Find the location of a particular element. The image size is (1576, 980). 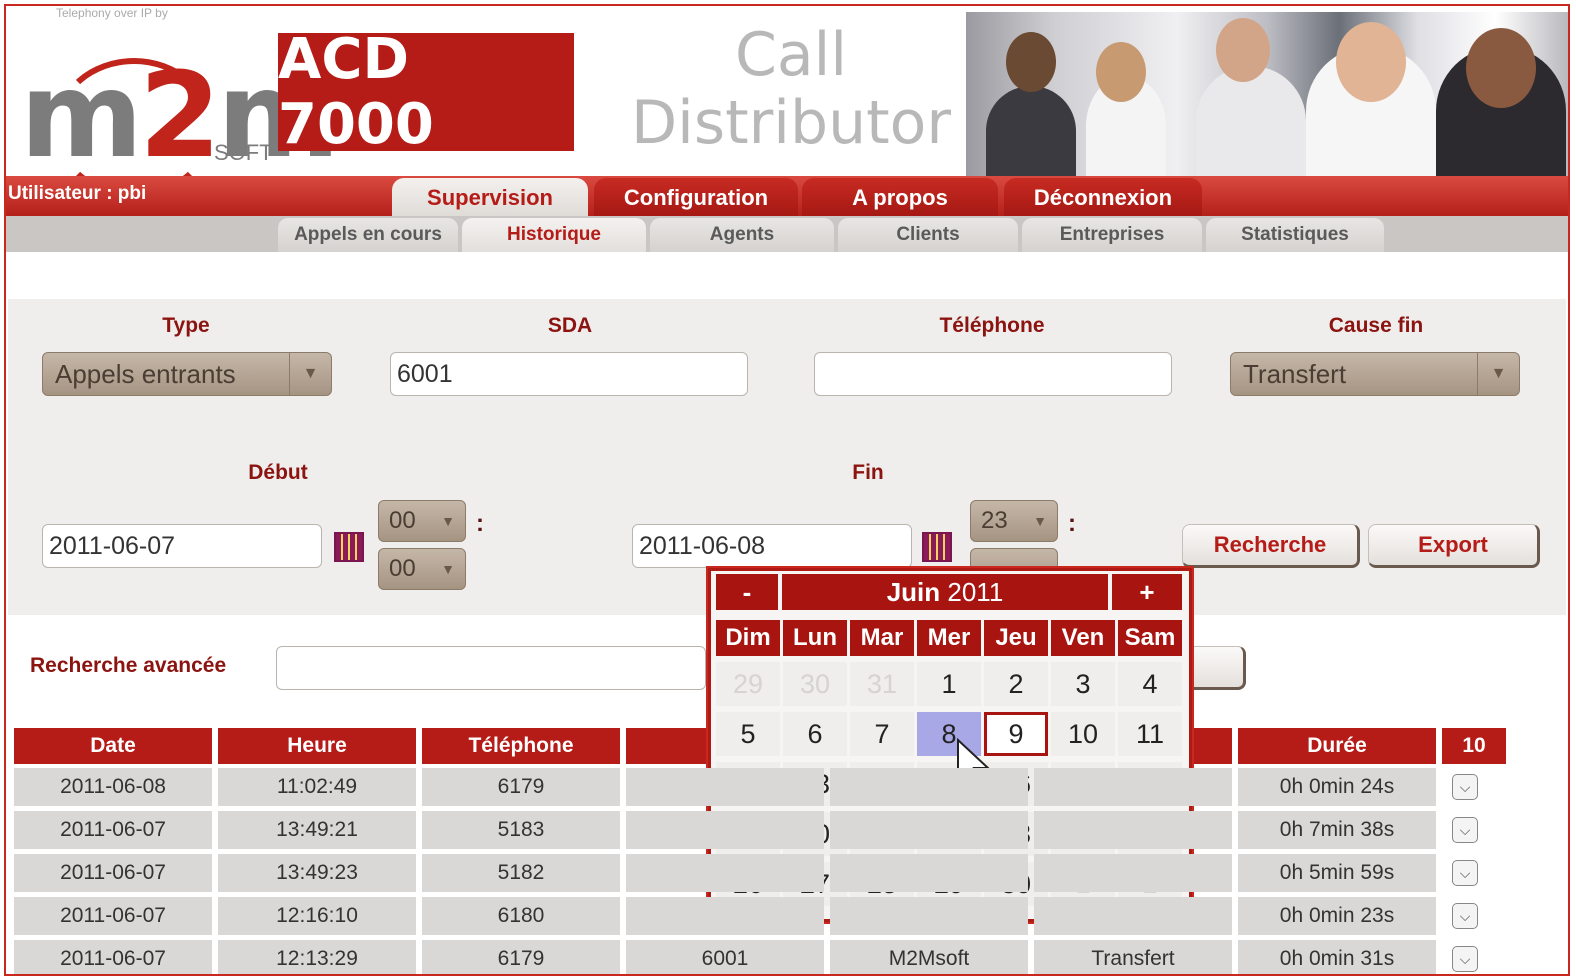

calendar-day: 6 is located at coordinates (815, 734).